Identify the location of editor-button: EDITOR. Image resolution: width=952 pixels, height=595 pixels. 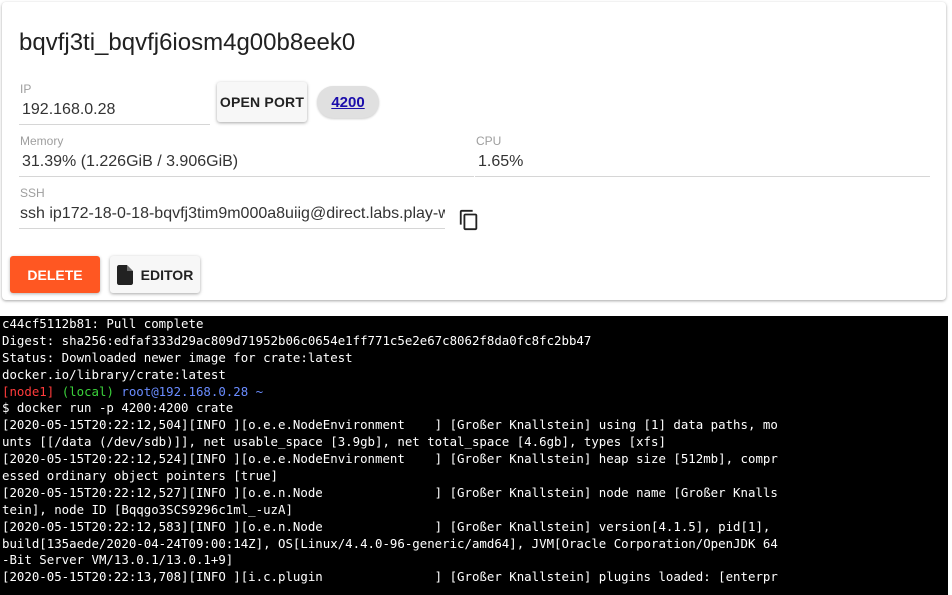
(155, 274).